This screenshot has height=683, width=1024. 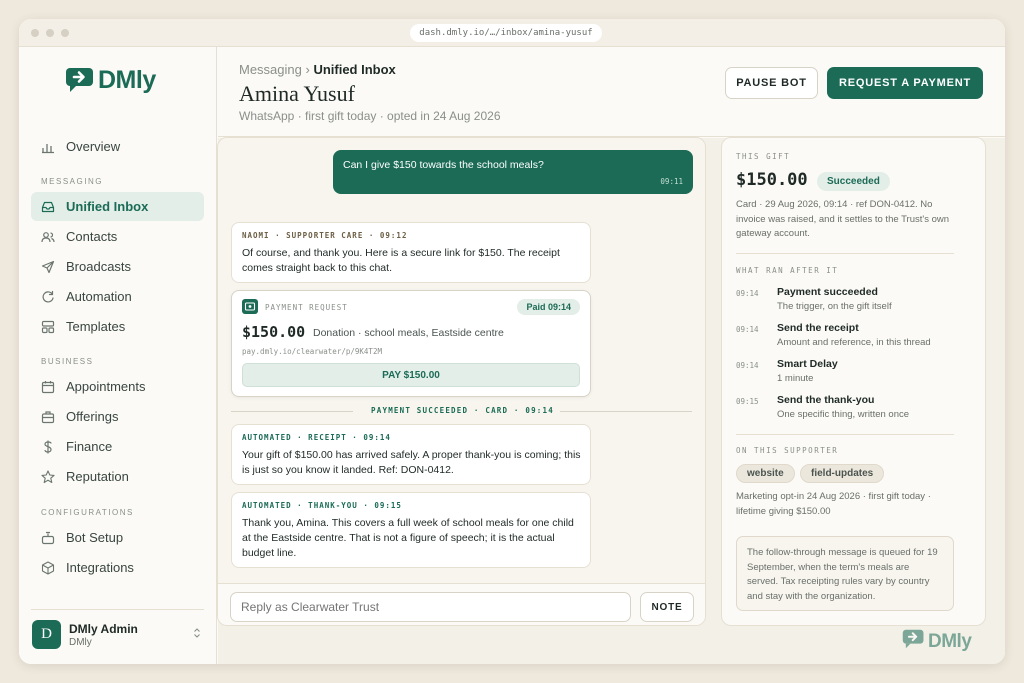 What do you see at coordinates (48, 147) in the screenshot?
I see `bar-chart-icon` at bounding box center [48, 147].